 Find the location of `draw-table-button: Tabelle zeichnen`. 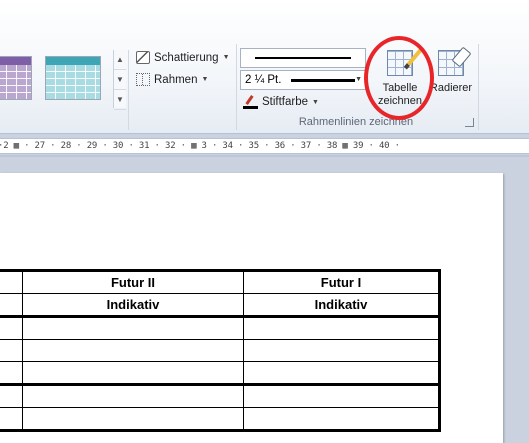

draw-table-button: Tabelle zeichnen is located at coordinates (400, 82).